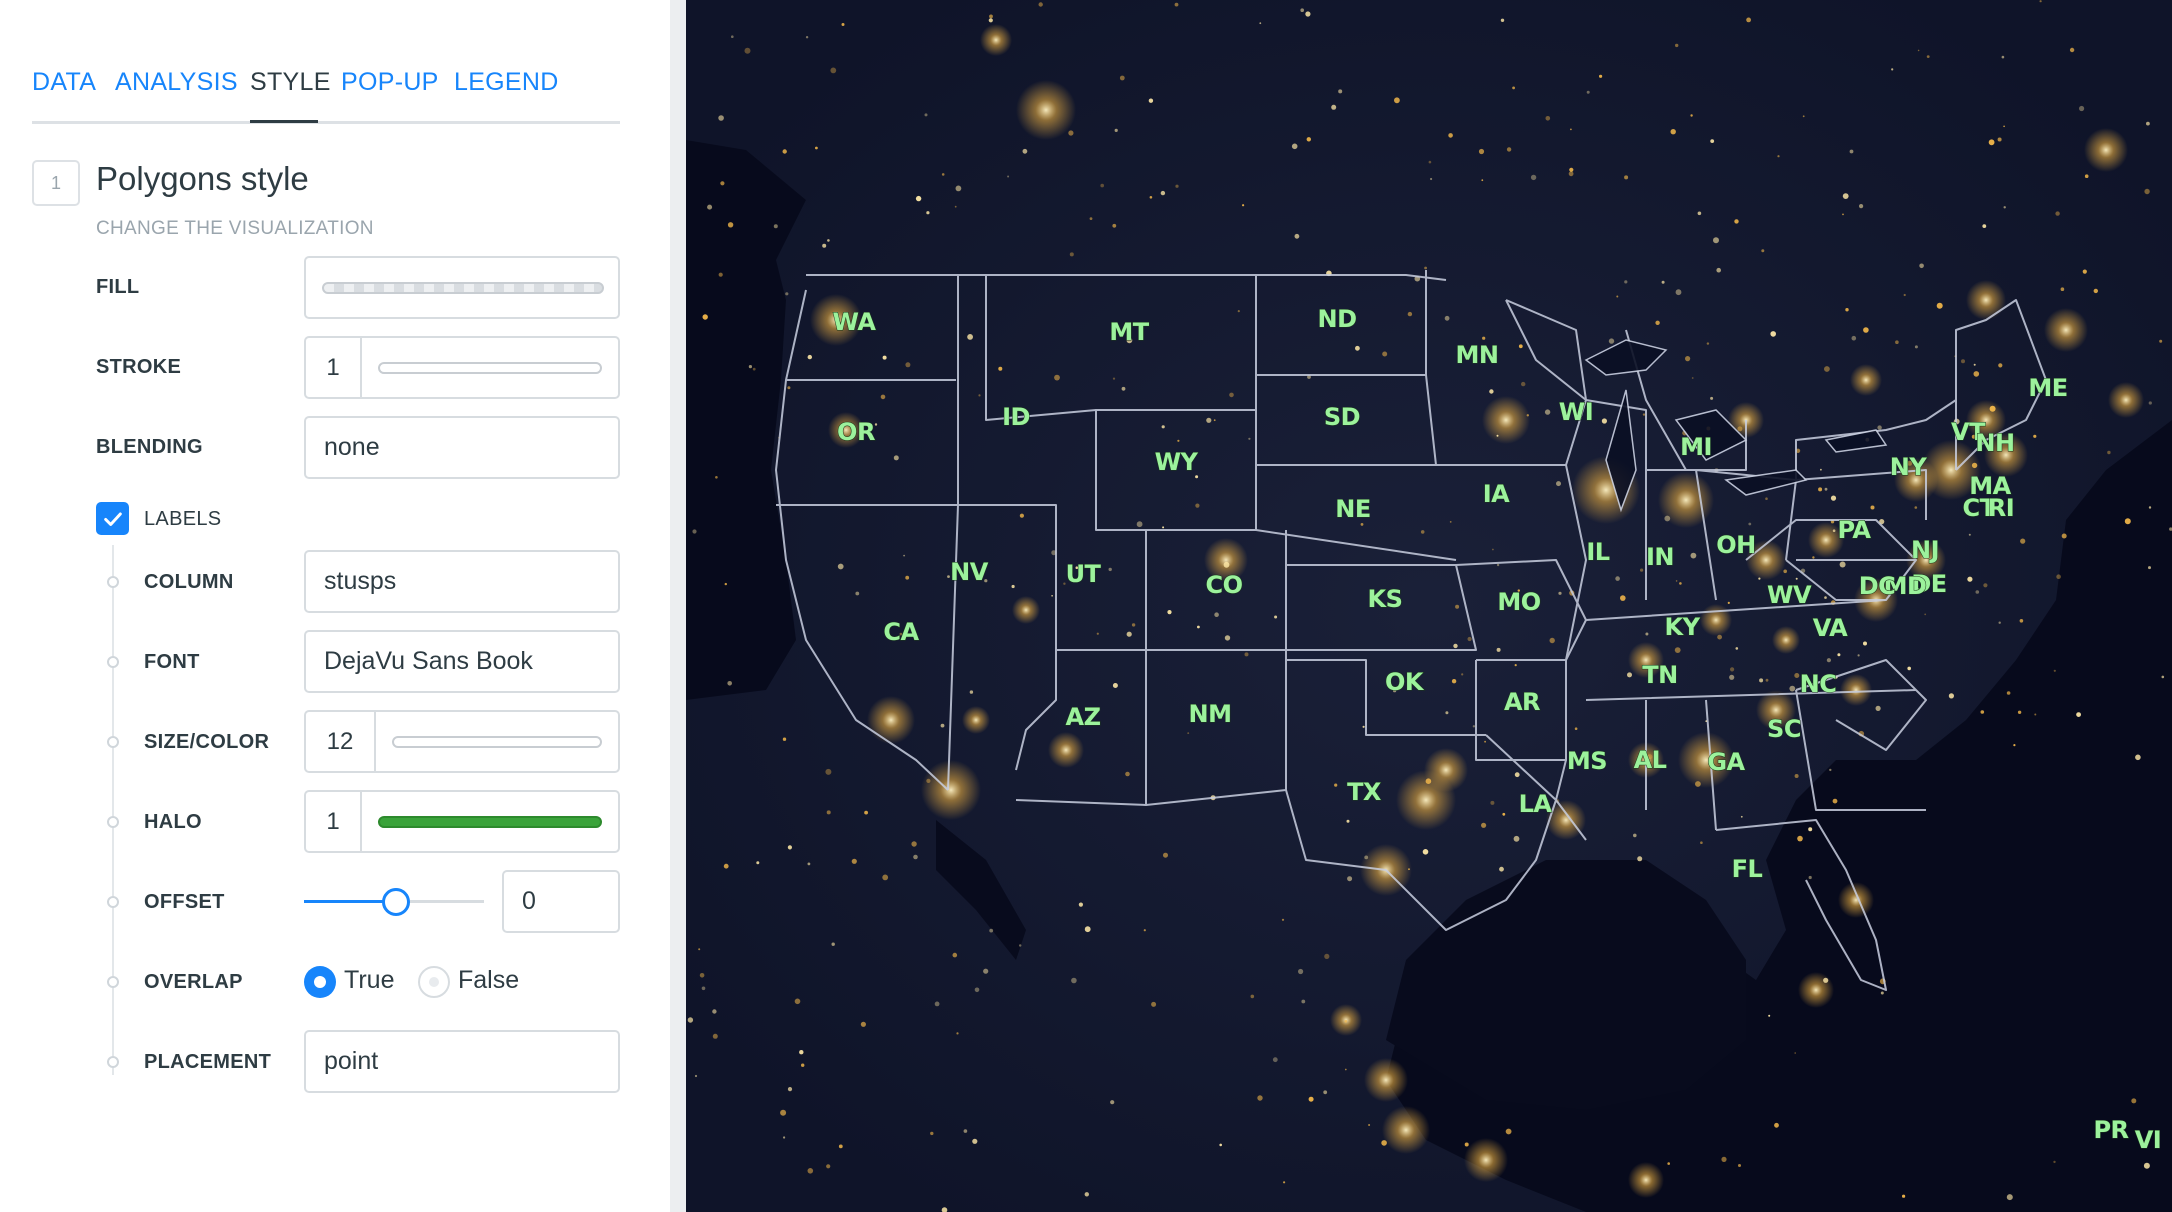 This screenshot has width=2172, height=1212. What do you see at coordinates (506, 82) in the screenshot?
I see `tab-legend: LEGEND` at bounding box center [506, 82].